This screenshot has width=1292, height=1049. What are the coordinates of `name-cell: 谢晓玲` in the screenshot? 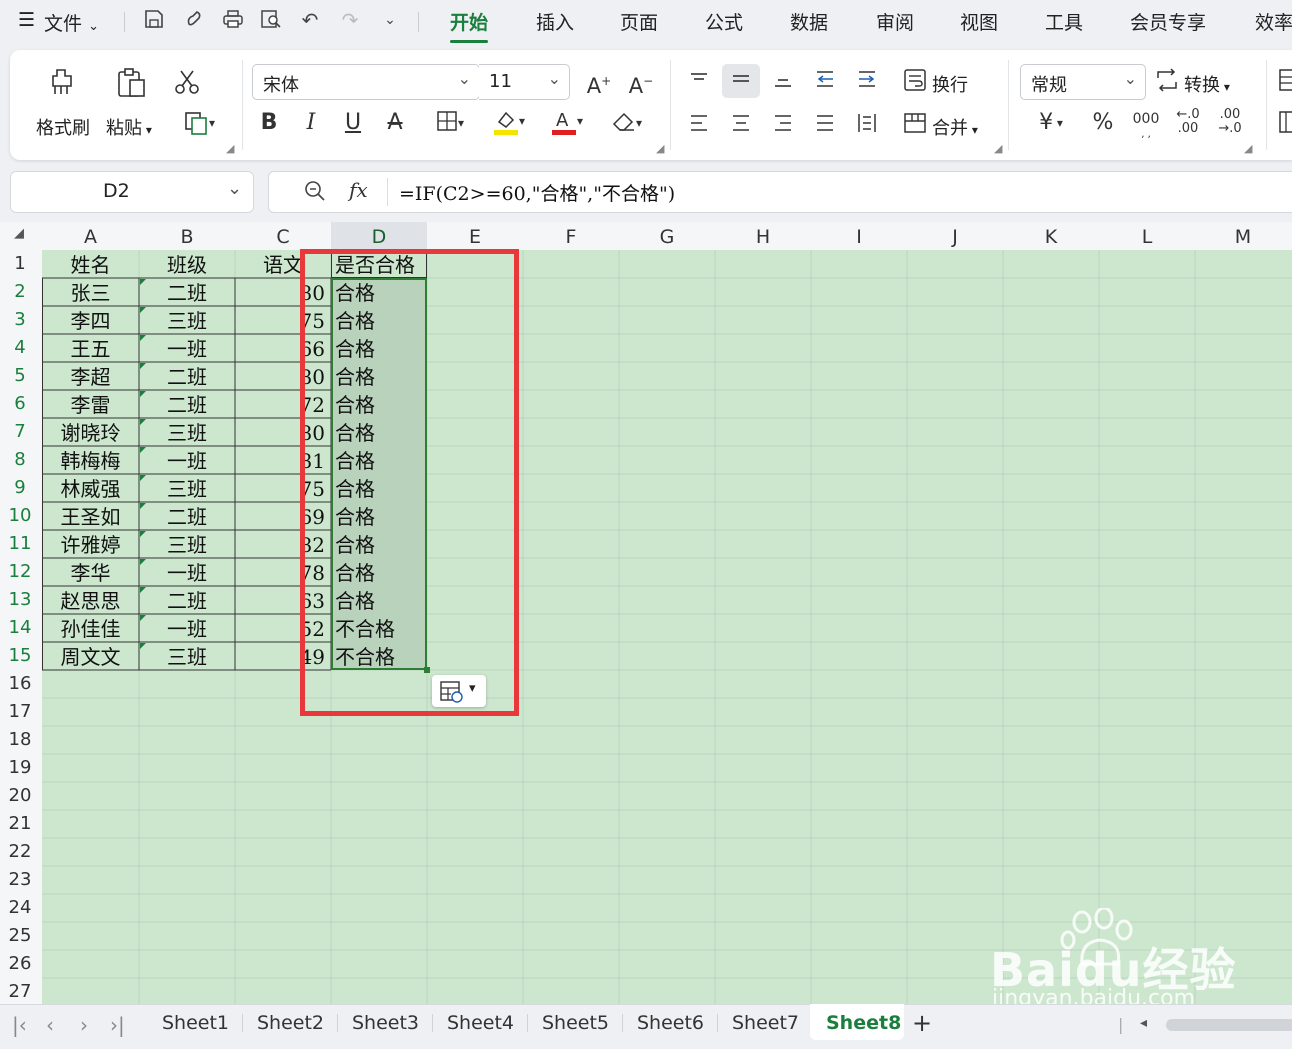 It's located at (90, 432).